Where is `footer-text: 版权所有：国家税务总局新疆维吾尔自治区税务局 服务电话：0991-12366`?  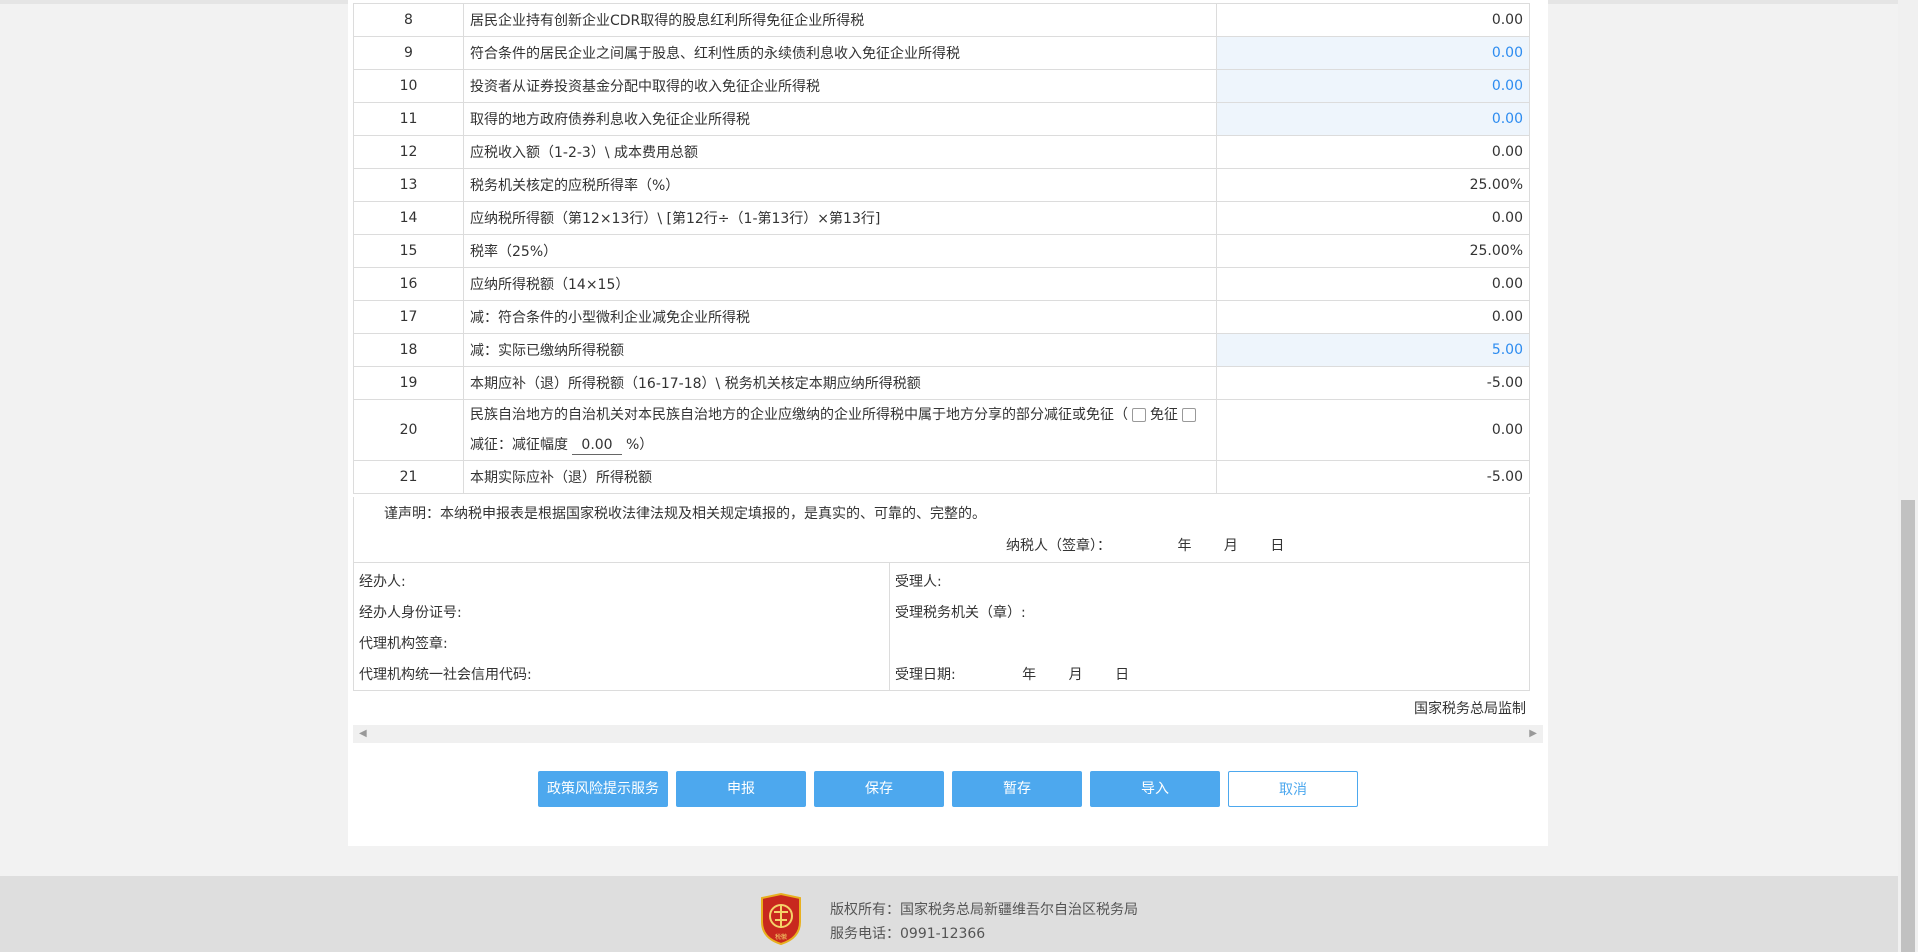
footer-text: 版权所有：国家税务总局新疆维吾尔自治区税务局 服务电话：0991-12366 is located at coordinates (984, 922).